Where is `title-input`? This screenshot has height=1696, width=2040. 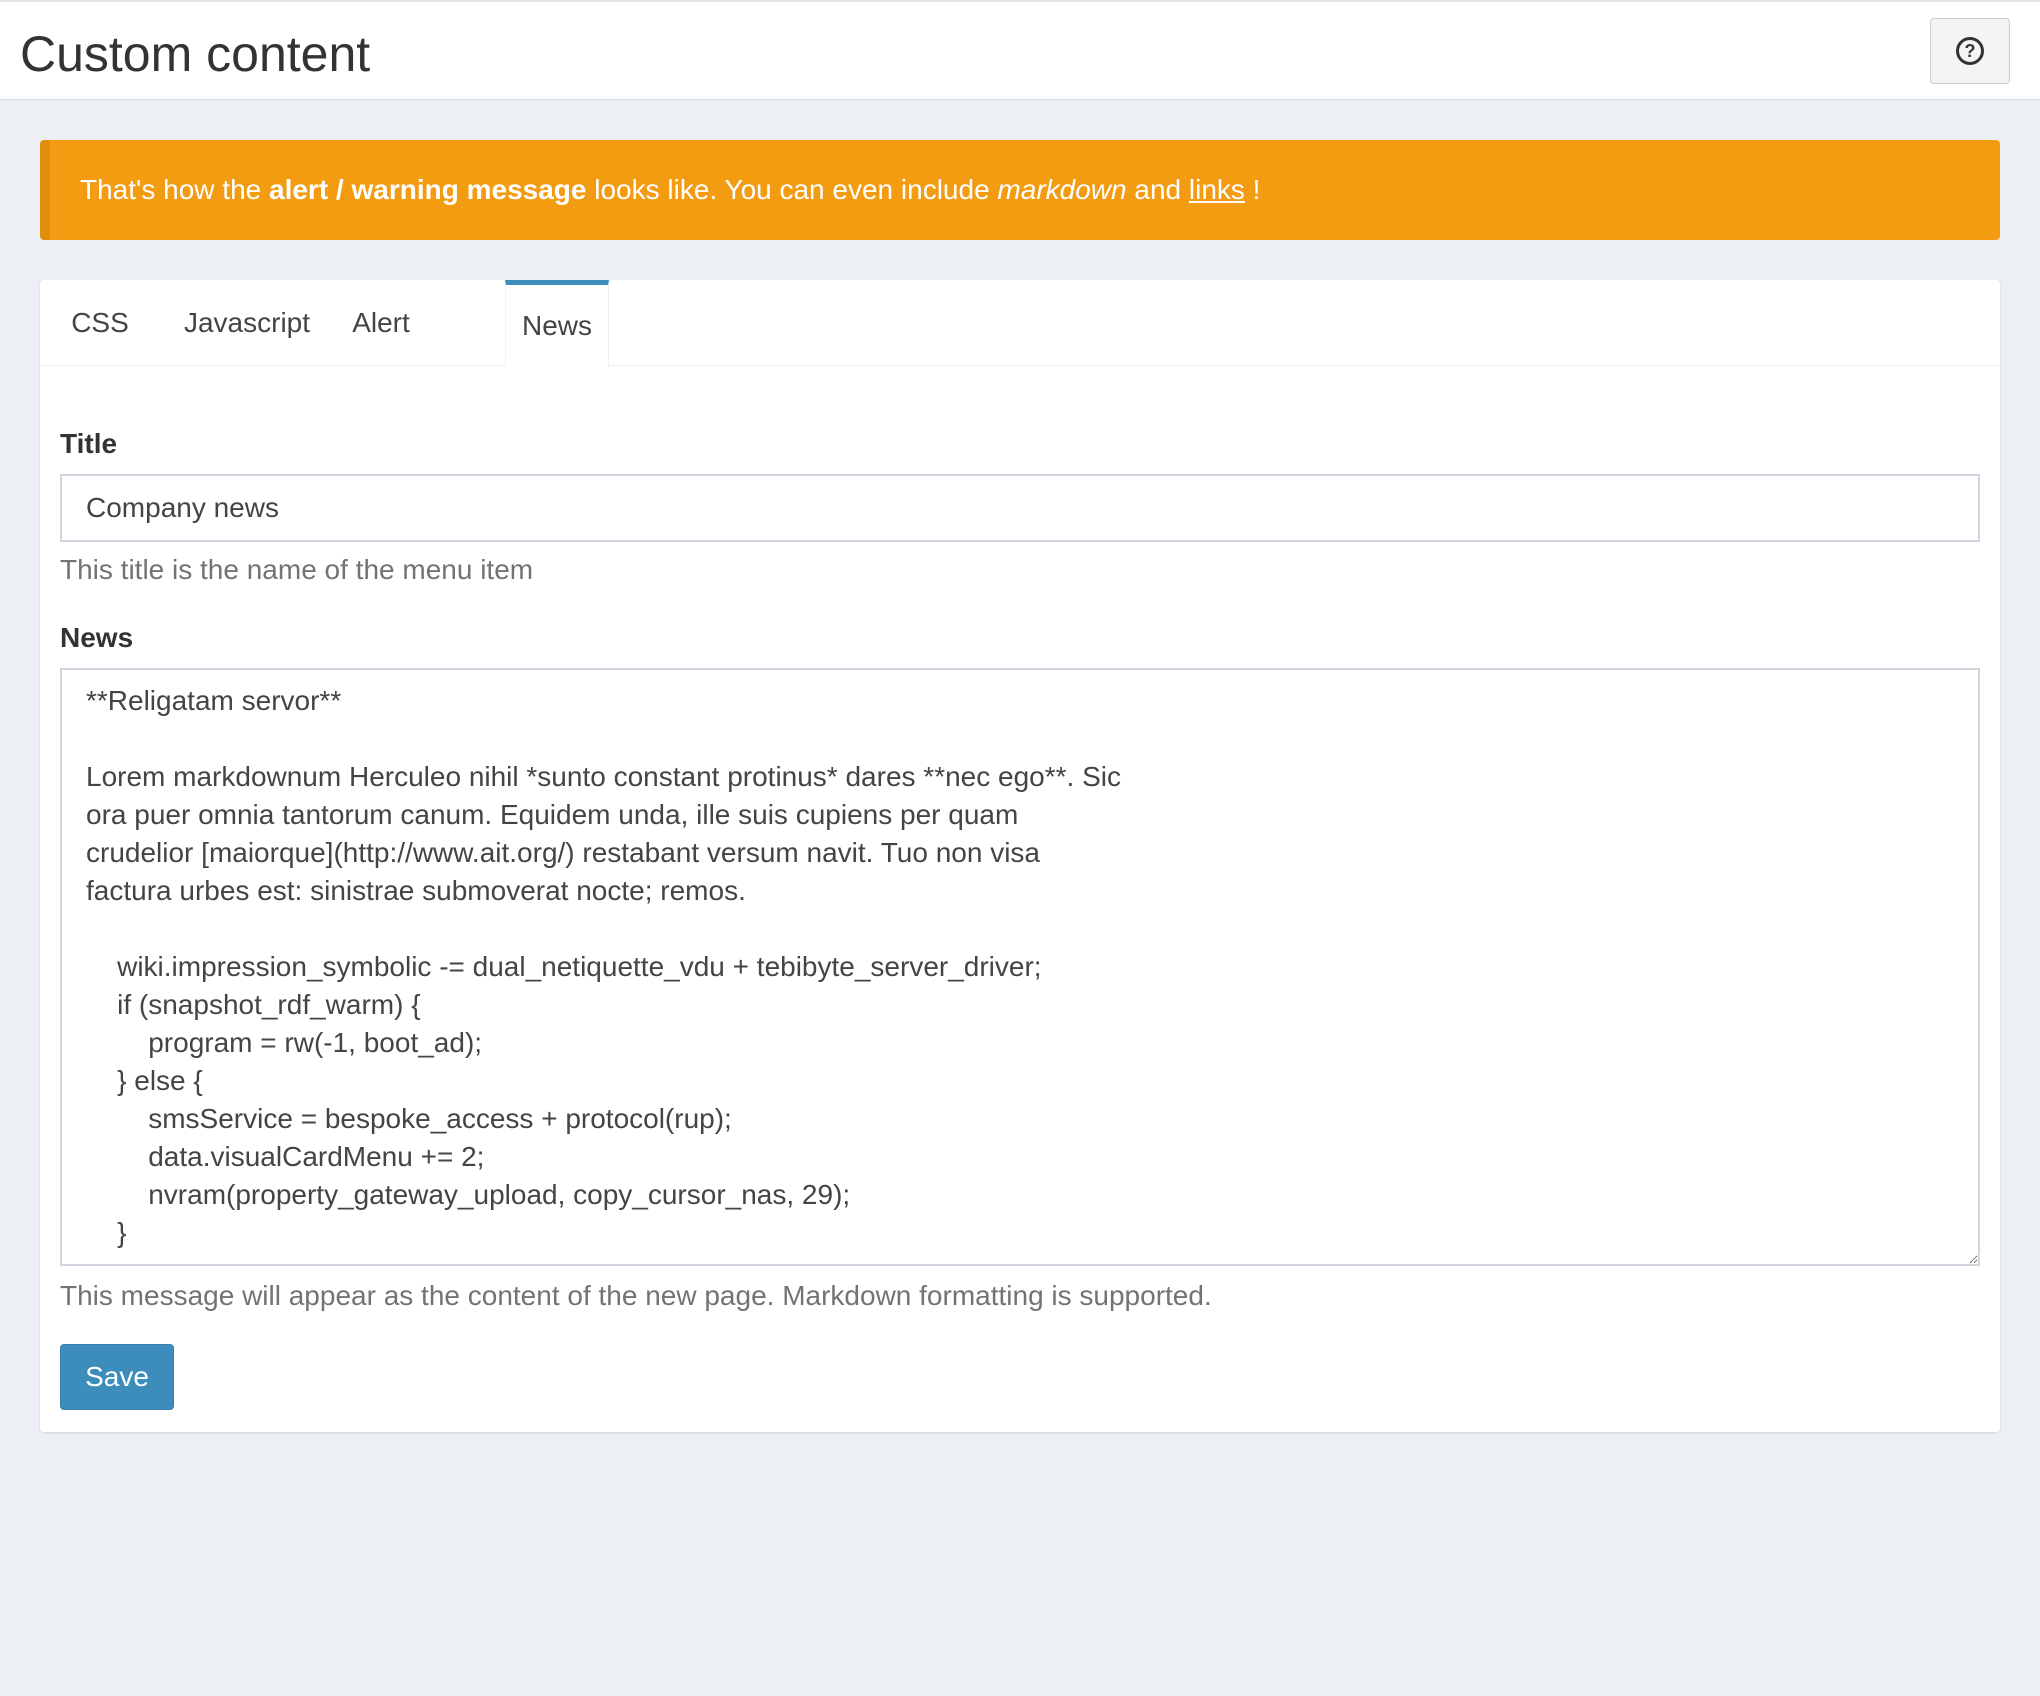
title-input is located at coordinates (1020, 508).